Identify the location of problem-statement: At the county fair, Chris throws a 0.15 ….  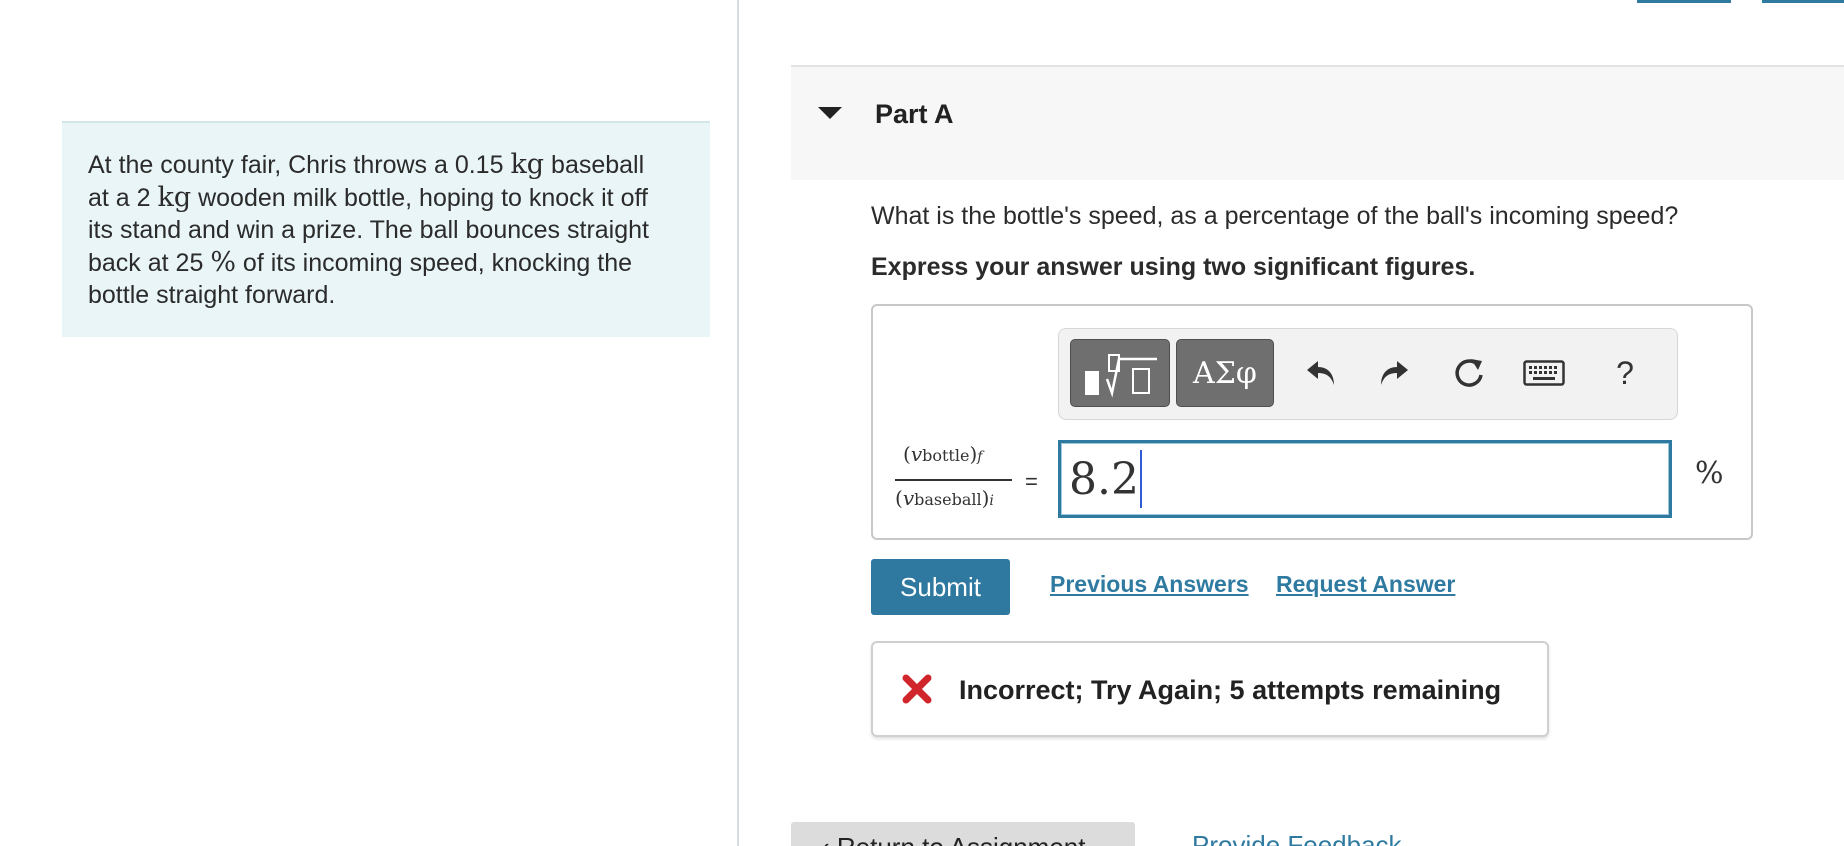
(386, 229).